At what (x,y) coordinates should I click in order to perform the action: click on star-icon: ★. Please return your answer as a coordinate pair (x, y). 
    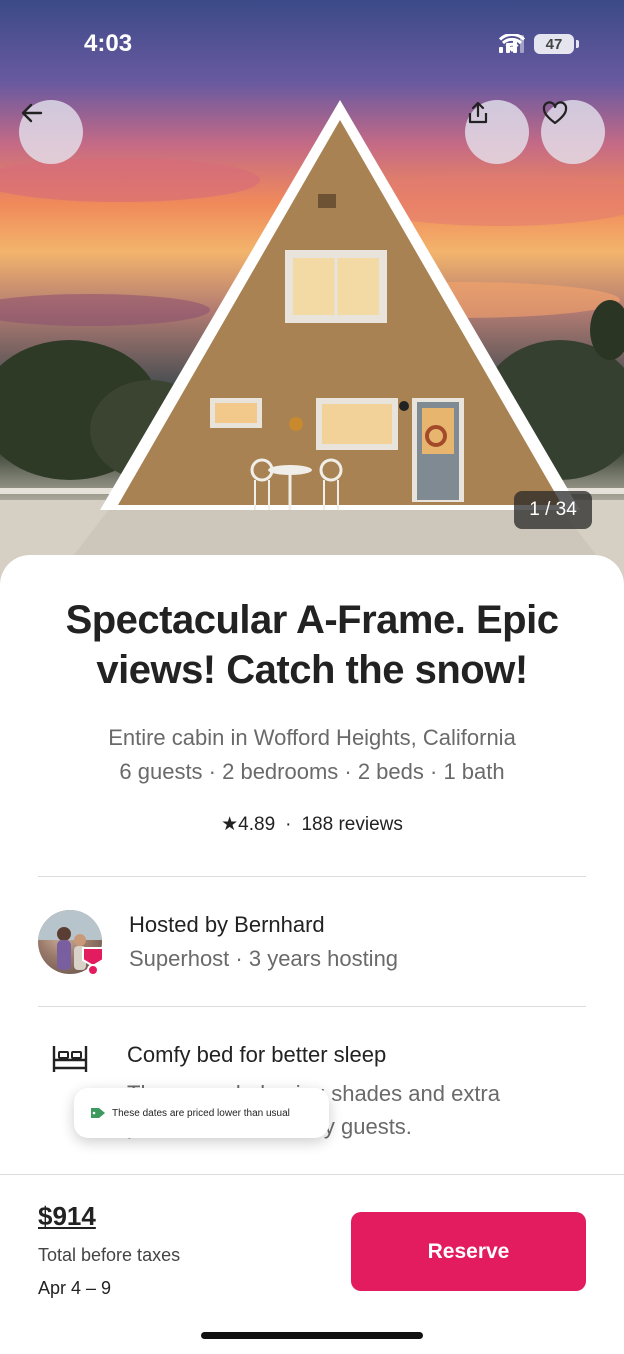
    Looking at the image, I should click on (230, 824).